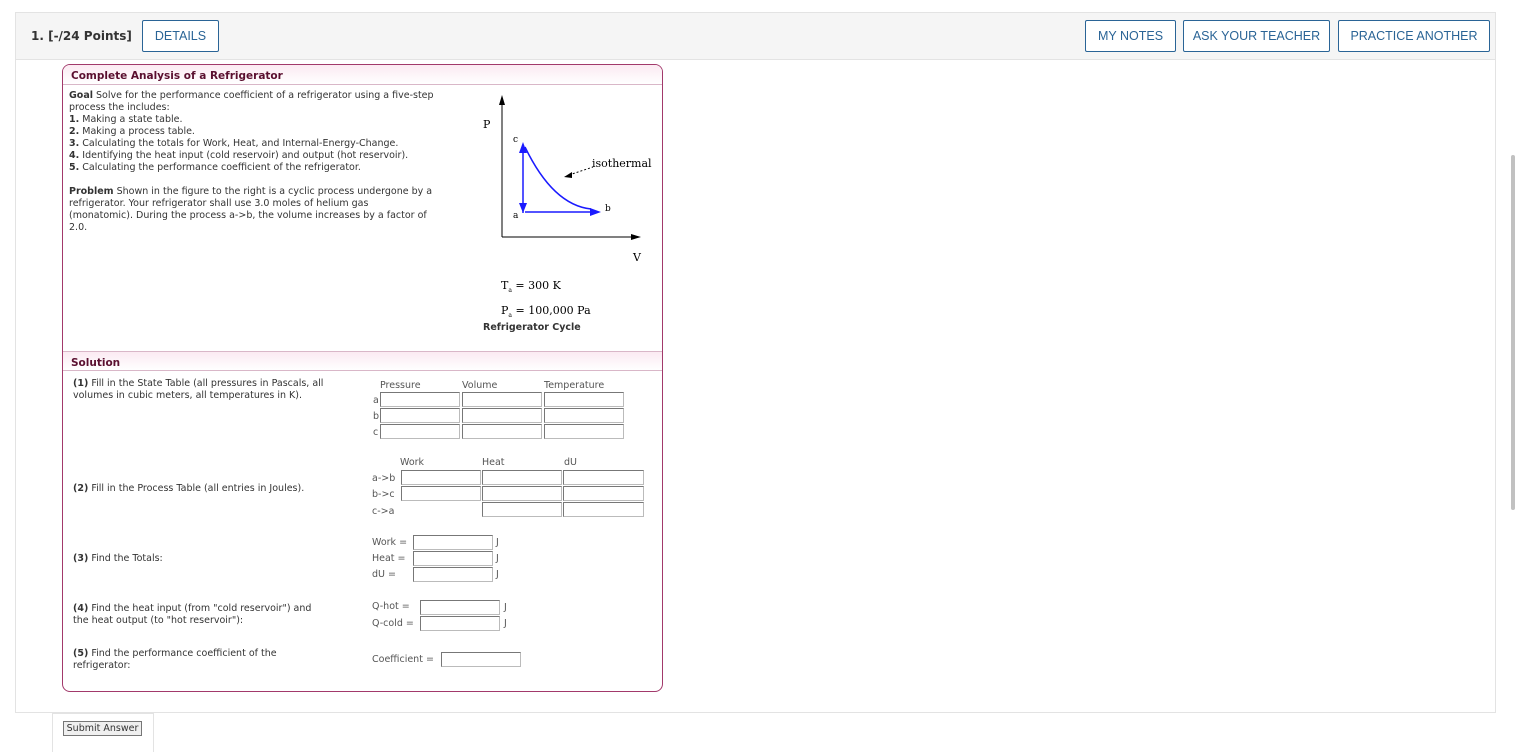 This screenshot has width=1515, height=752. What do you see at coordinates (1414, 36) in the screenshot?
I see `practice-another-button: PRACTICE ANOTHER` at bounding box center [1414, 36].